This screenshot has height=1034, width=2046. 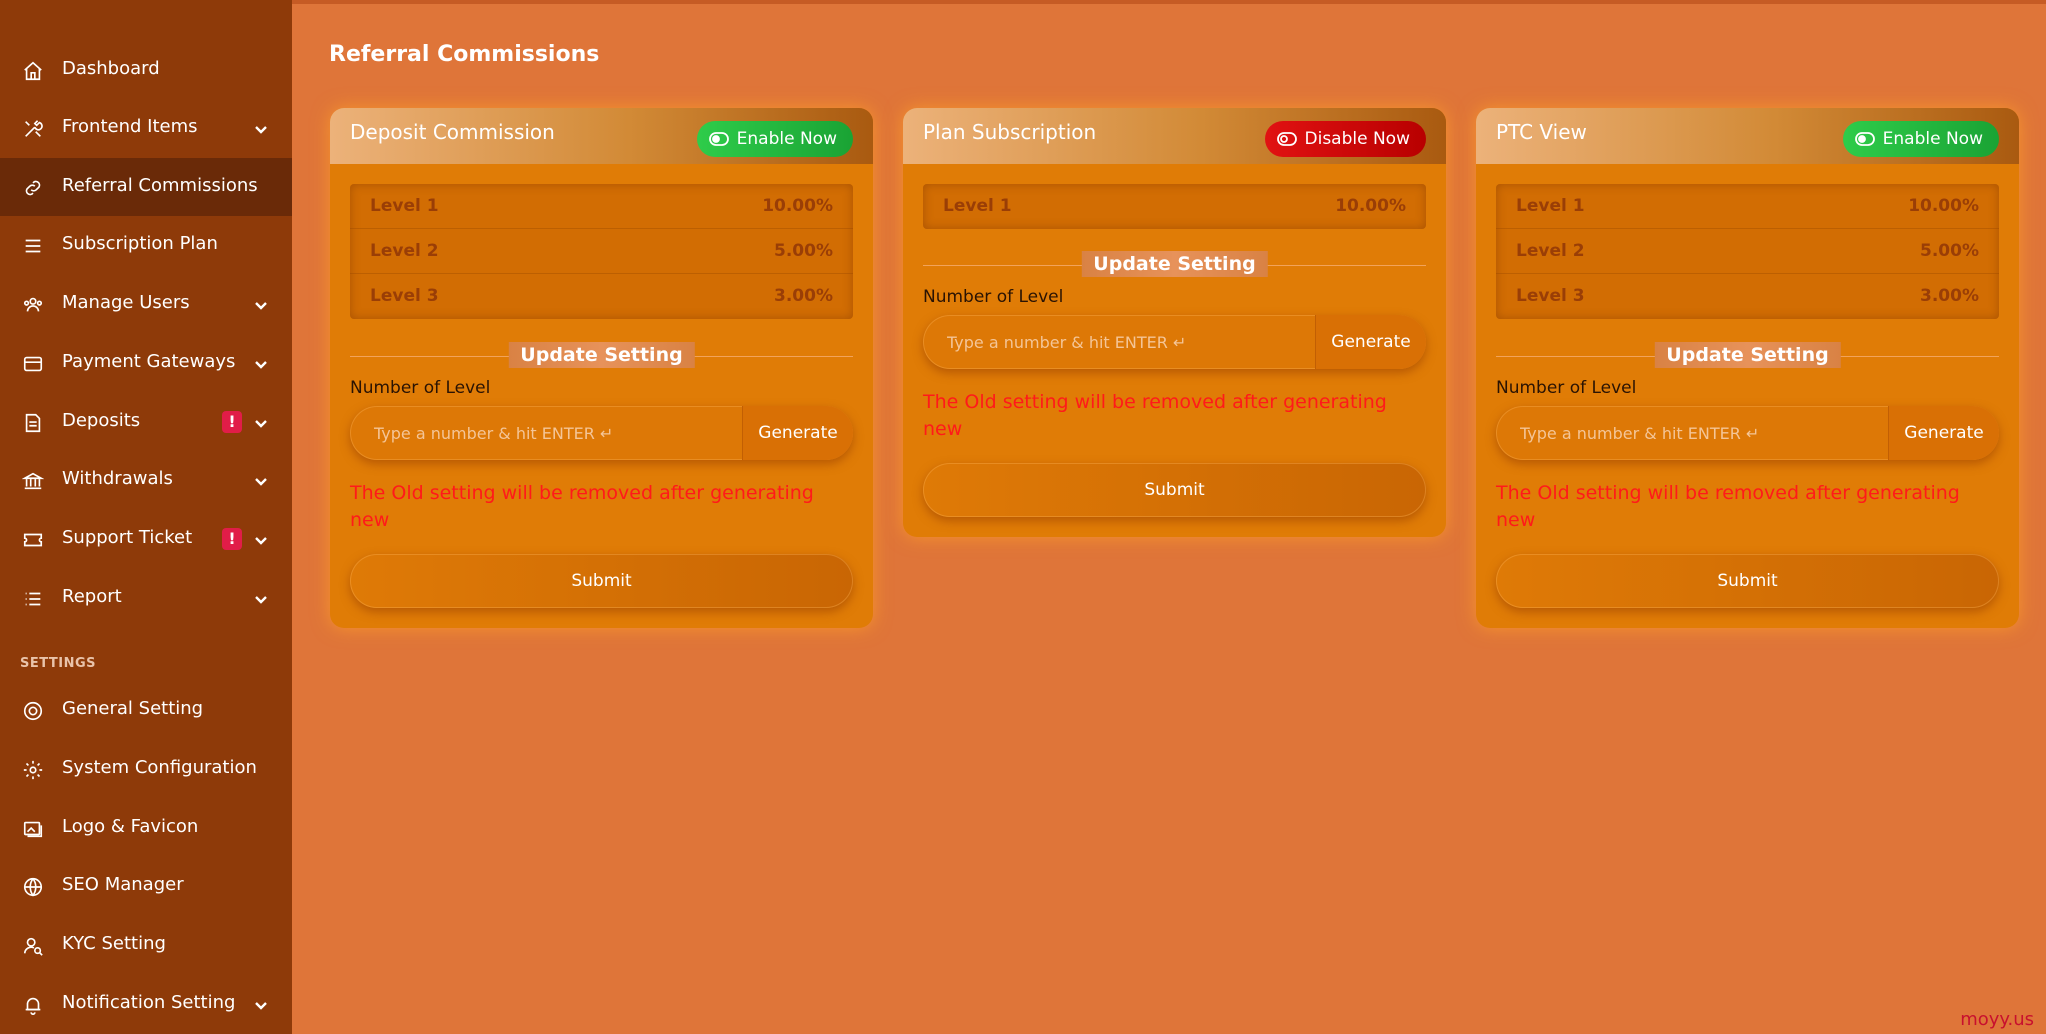 What do you see at coordinates (111, 68) in the screenshot?
I see `sidebar-item-label: Dashboard` at bounding box center [111, 68].